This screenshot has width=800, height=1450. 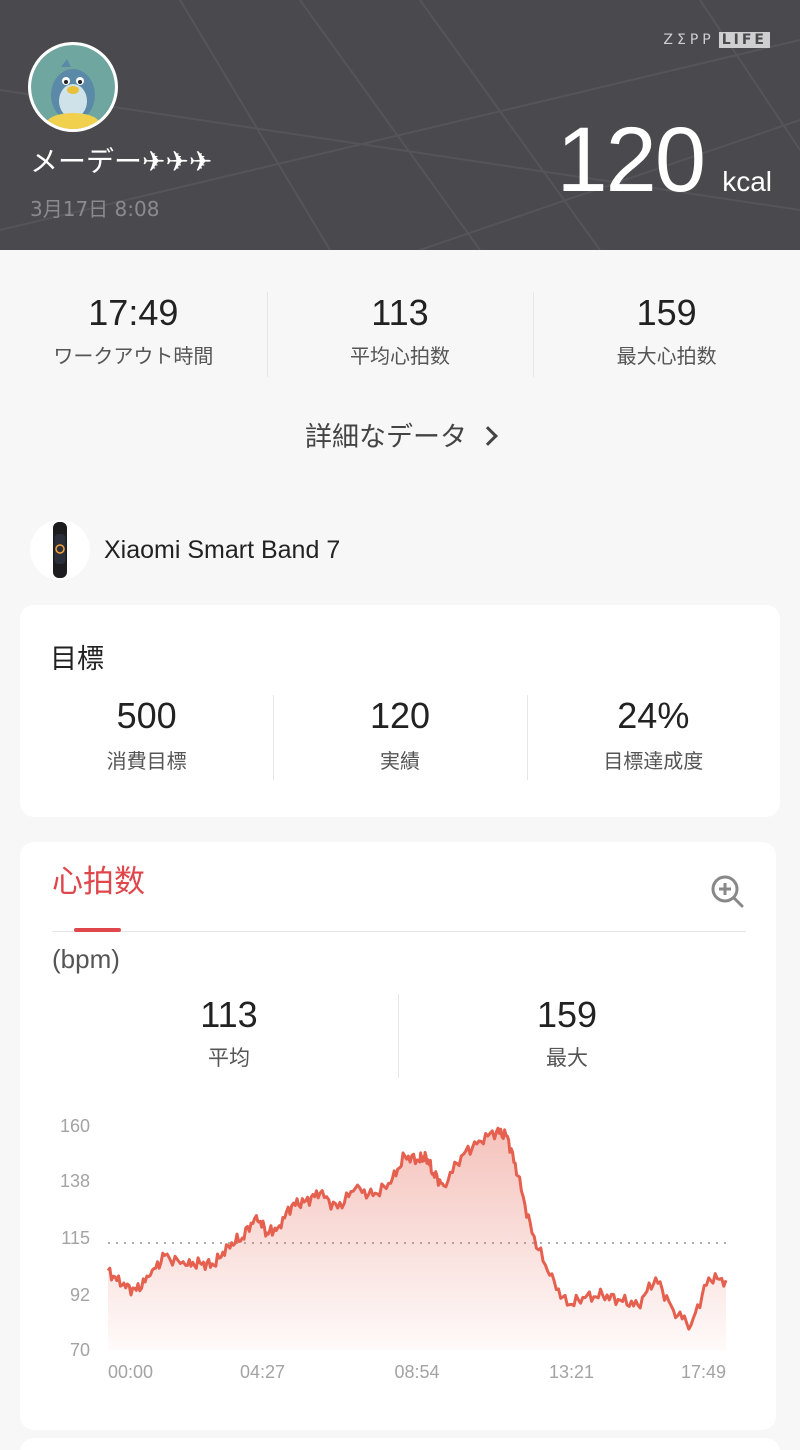 What do you see at coordinates (75, 1181) in the screenshot?
I see `y-tick-label: 138` at bounding box center [75, 1181].